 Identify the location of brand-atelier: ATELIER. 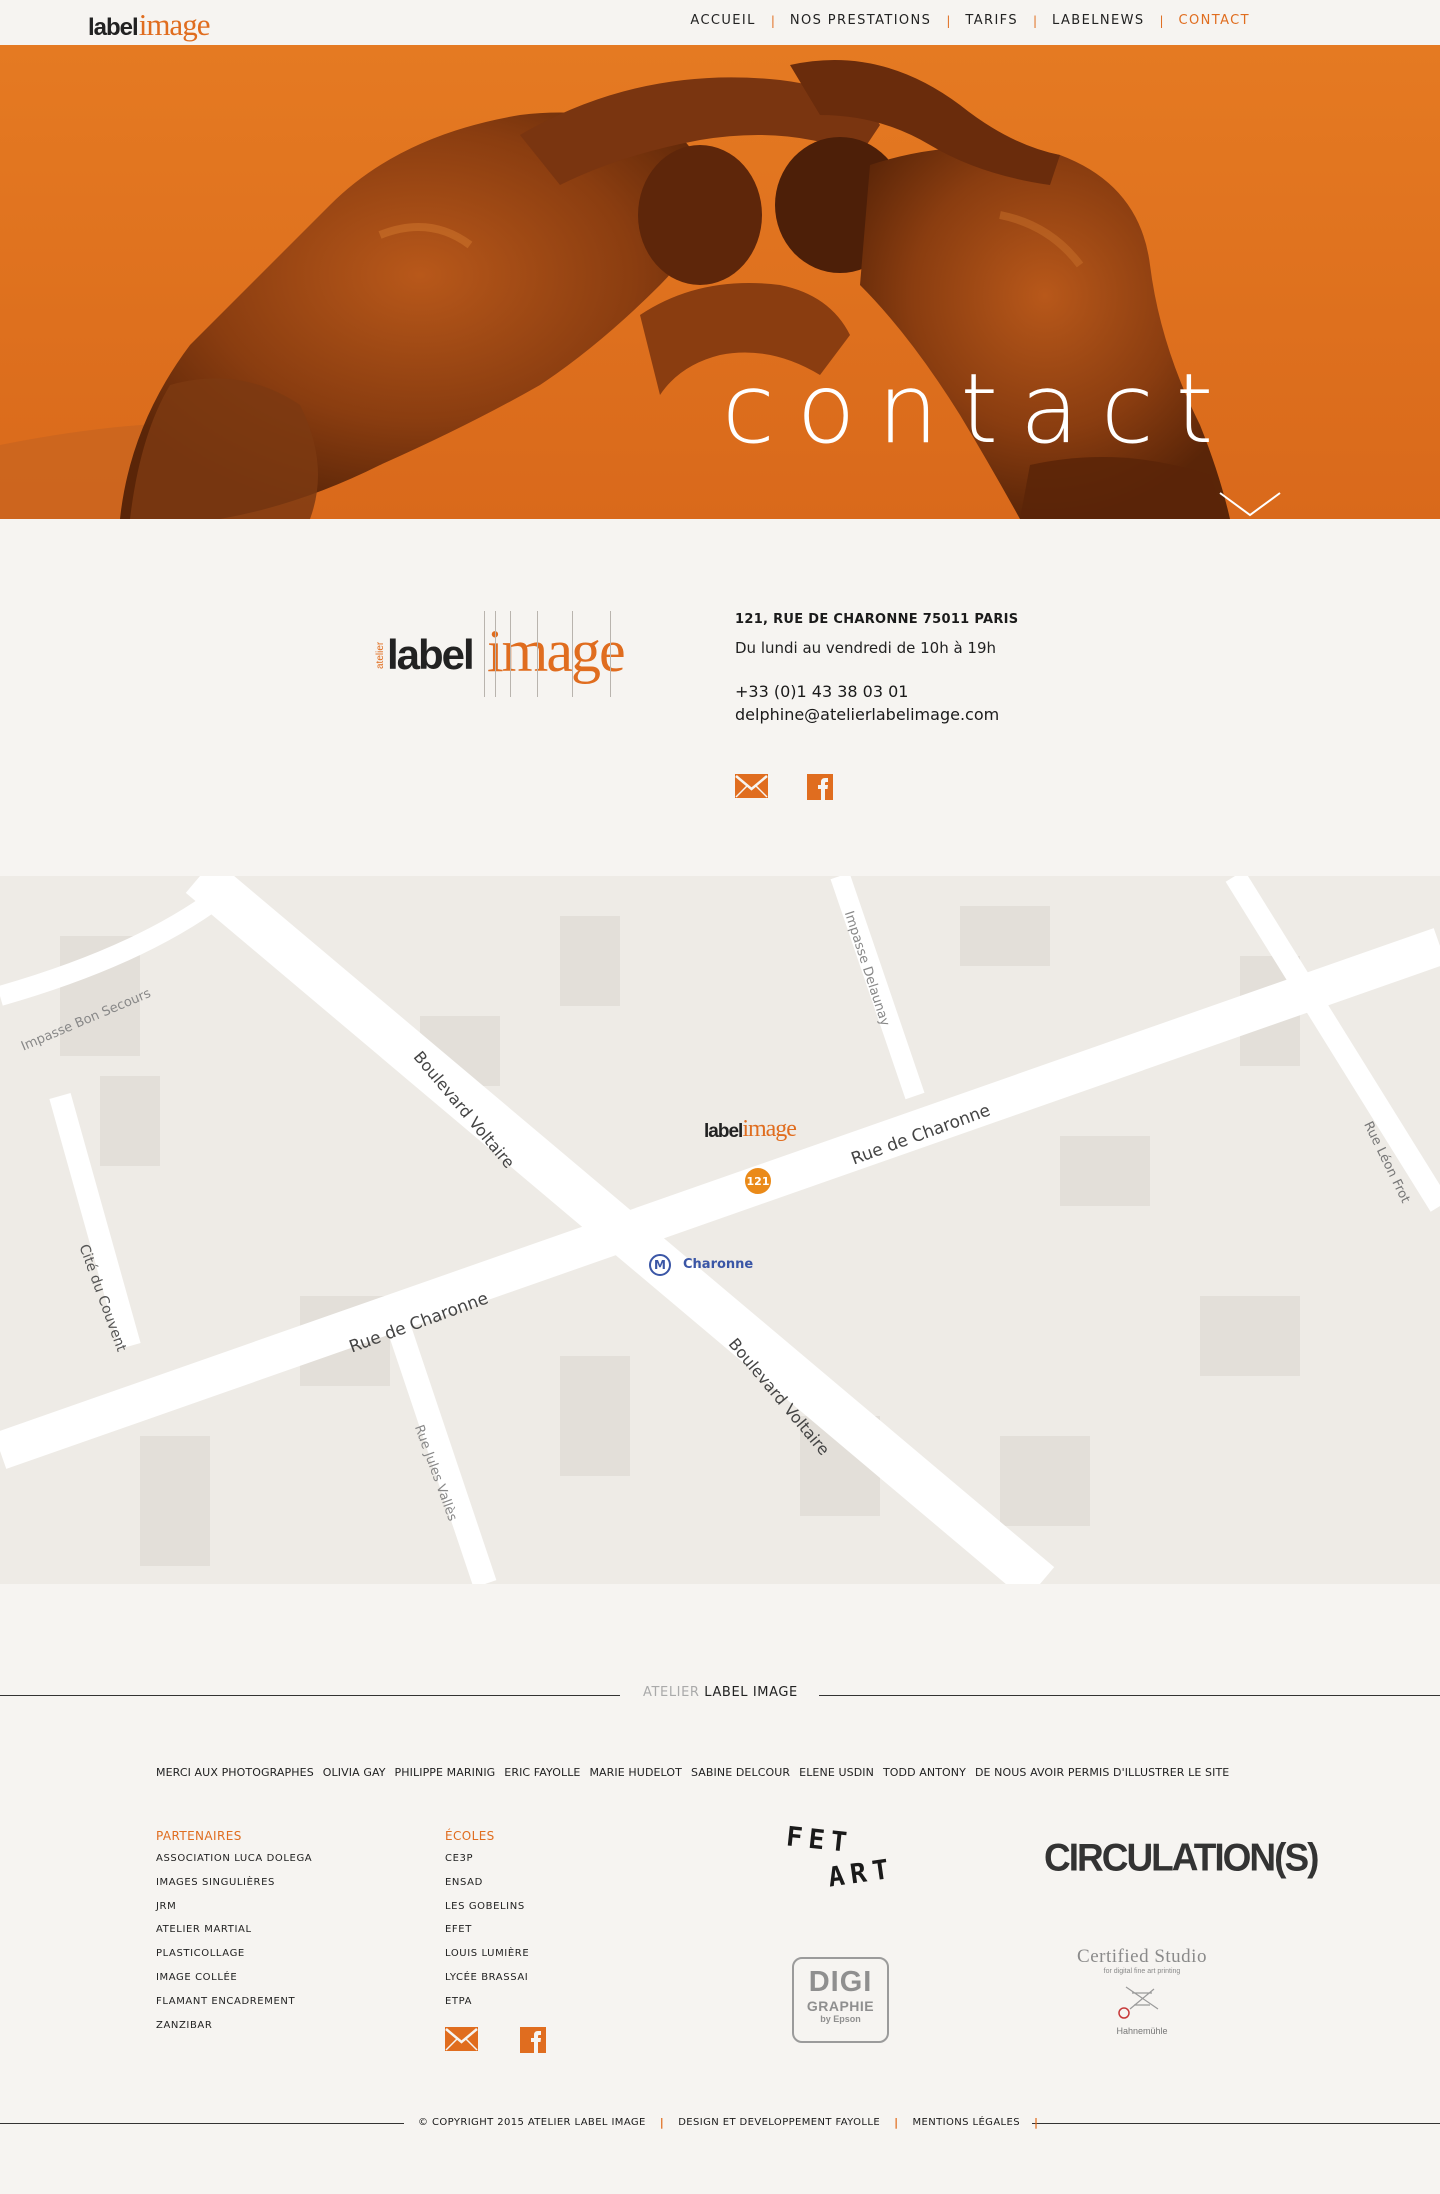
(671, 1692).